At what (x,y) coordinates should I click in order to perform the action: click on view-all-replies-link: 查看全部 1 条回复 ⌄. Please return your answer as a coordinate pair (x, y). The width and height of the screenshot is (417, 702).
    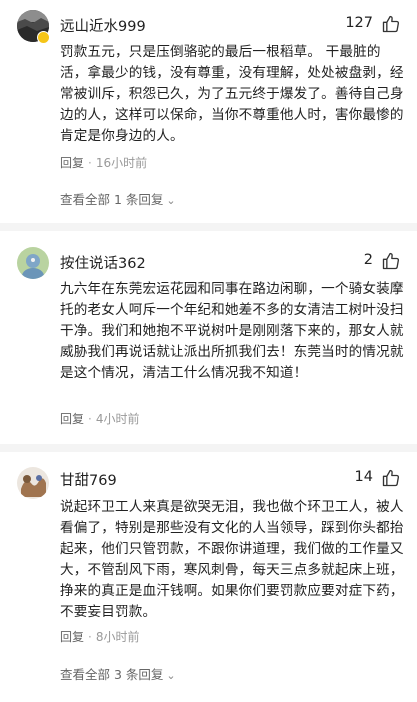
    Looking at the image, I should click on (118, 198).